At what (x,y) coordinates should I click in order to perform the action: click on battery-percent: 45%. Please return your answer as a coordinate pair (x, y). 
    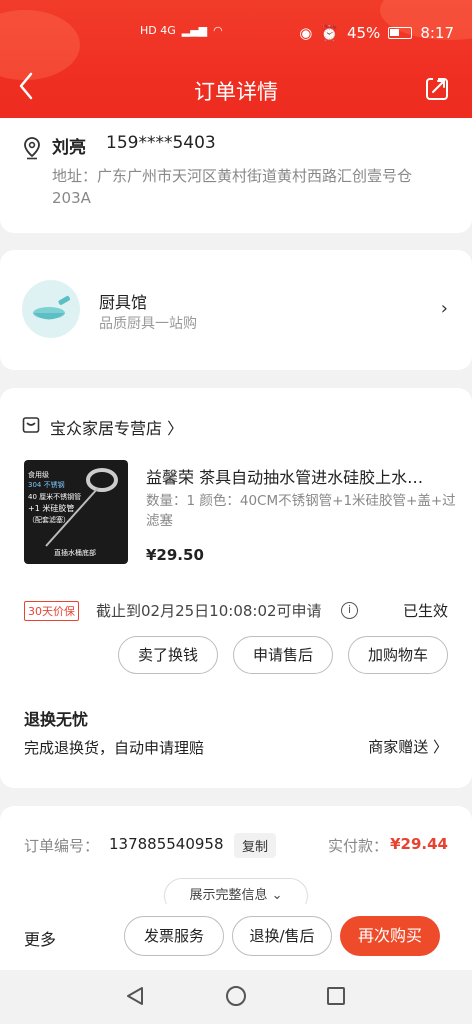
    Looking at the image, I should click on (363, 33).